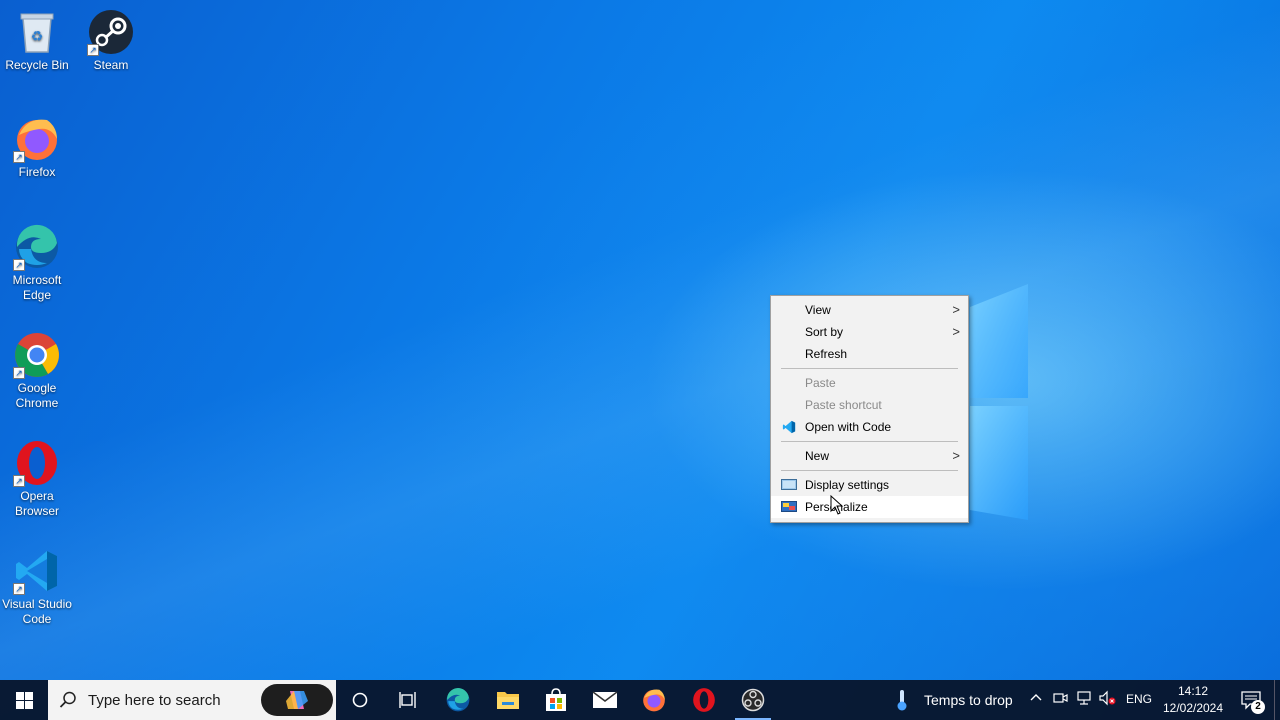  I want to click on start-button, so click(24, 700).